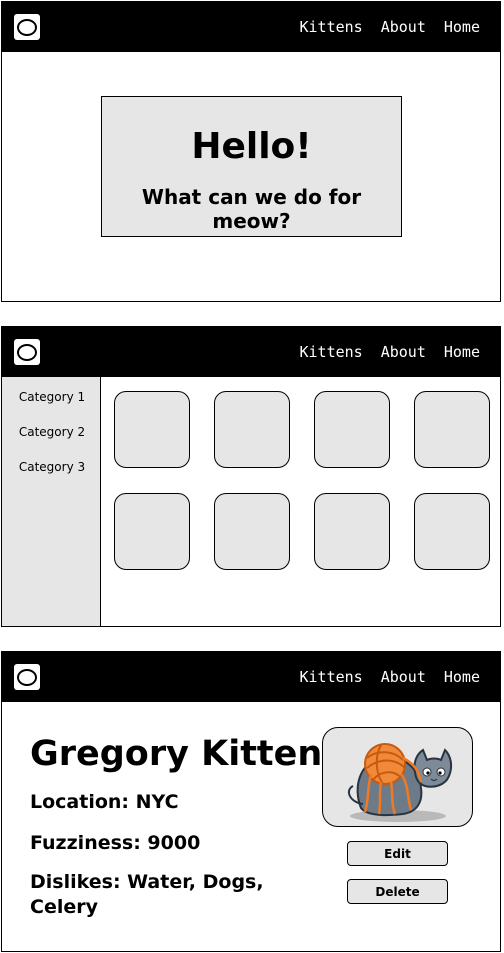  I want to click on sidebar-item-category-2: Category 2, so click(52, 432).